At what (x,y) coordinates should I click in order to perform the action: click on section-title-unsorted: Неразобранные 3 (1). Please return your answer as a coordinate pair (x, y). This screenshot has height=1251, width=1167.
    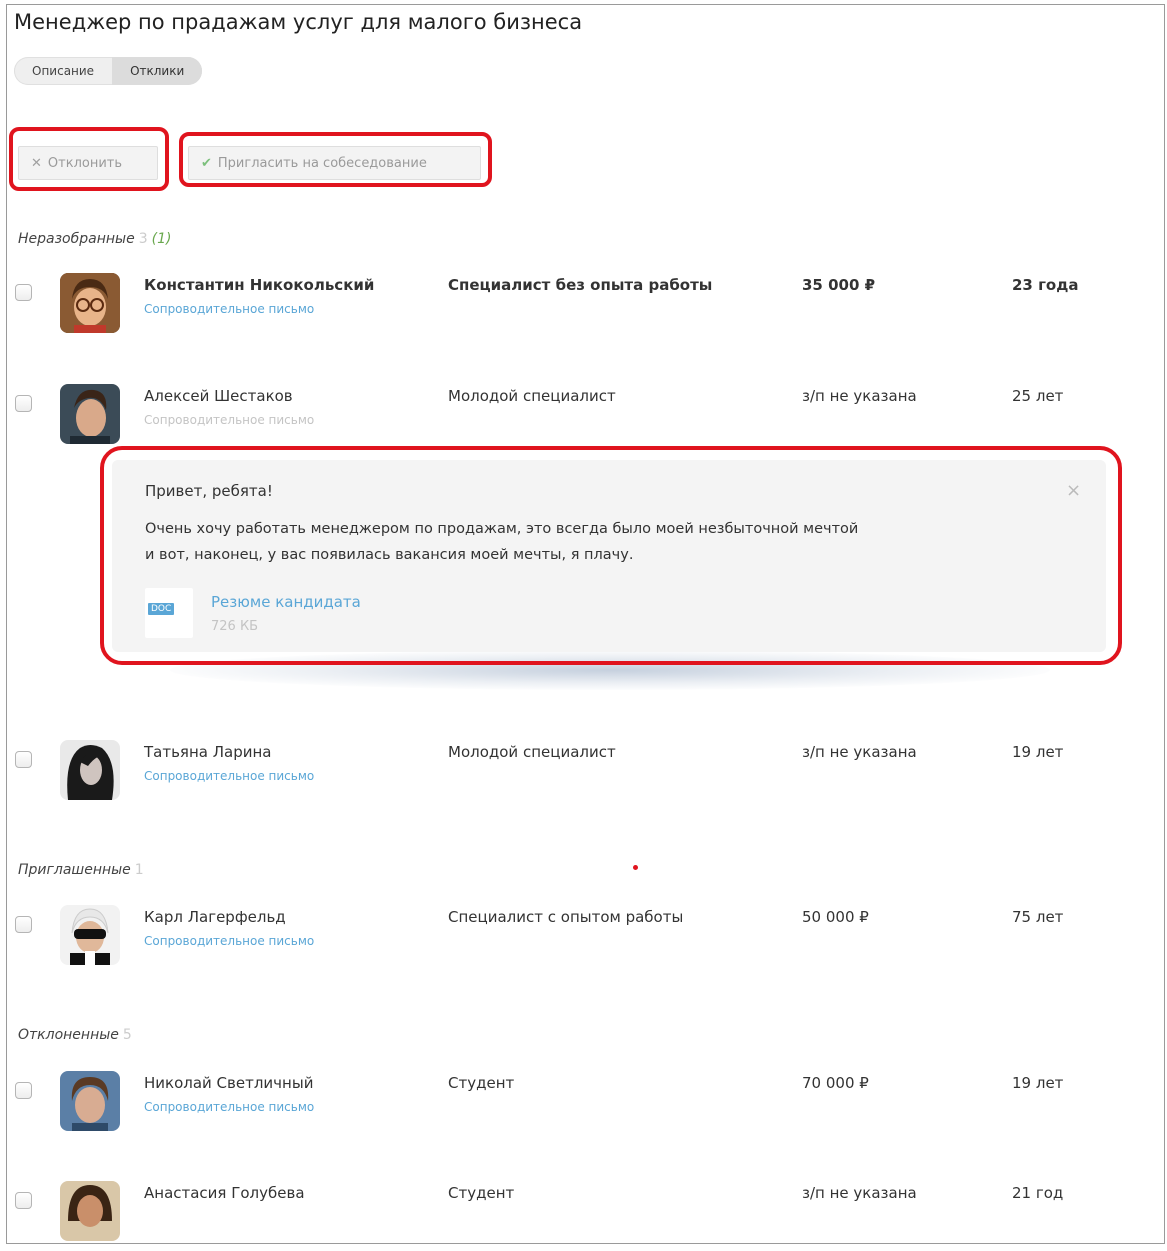
    Looking at the image, I should click on (94, 239).